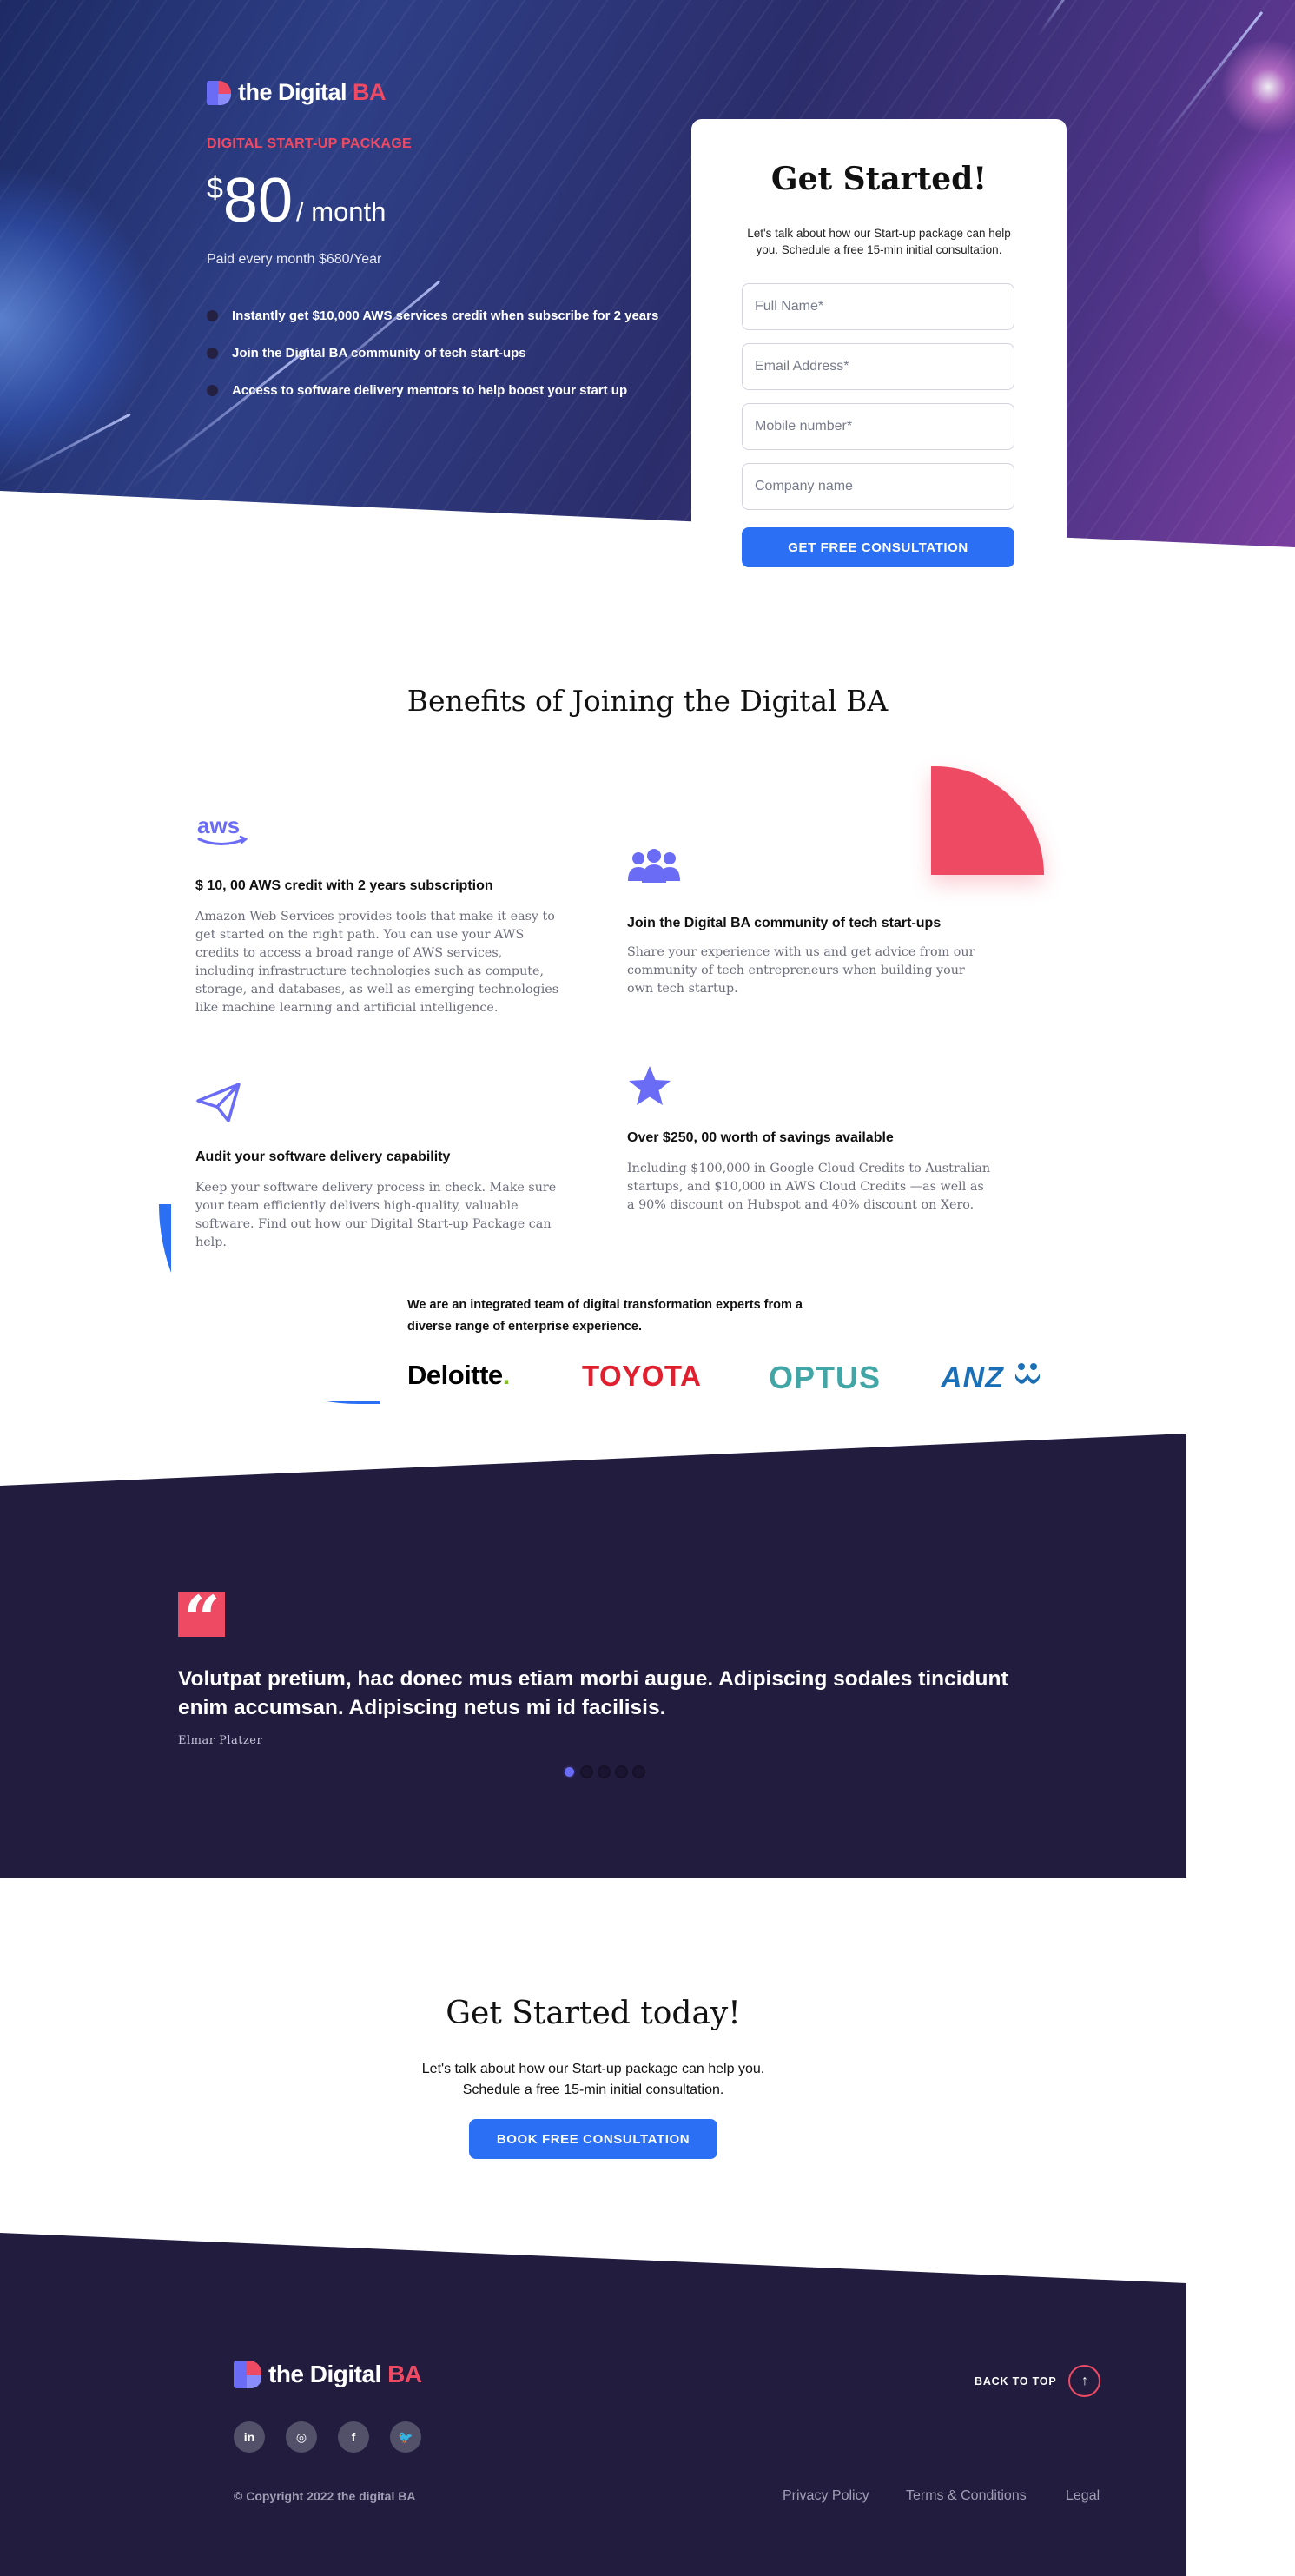 This screenshot has width=1295, height=2576. What do you see at coordinates (593, 2139) in the screenshot?
I see `book-free-consultation-button: BOOK FREE CONSULTATION` at bounding box center [593, 2139].